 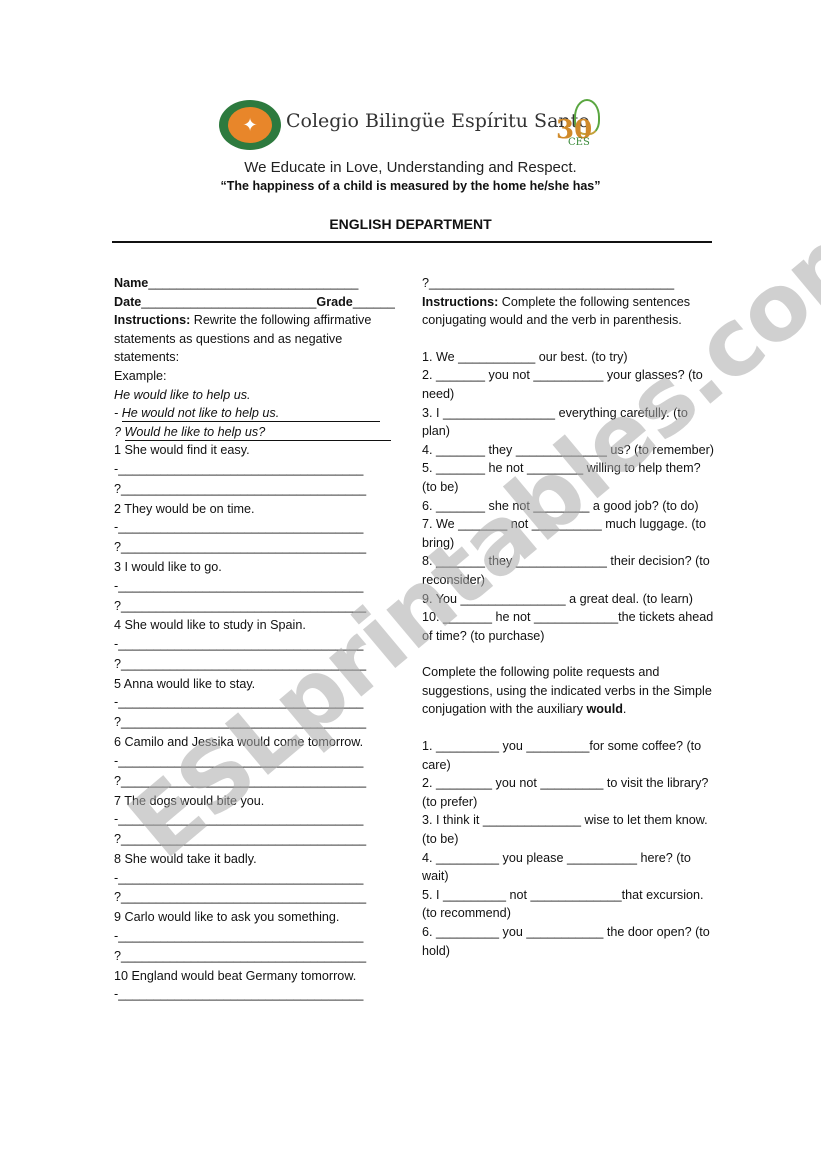 I want to click on example-question: ? Would he like to help us?, so click(x=256, y=432).